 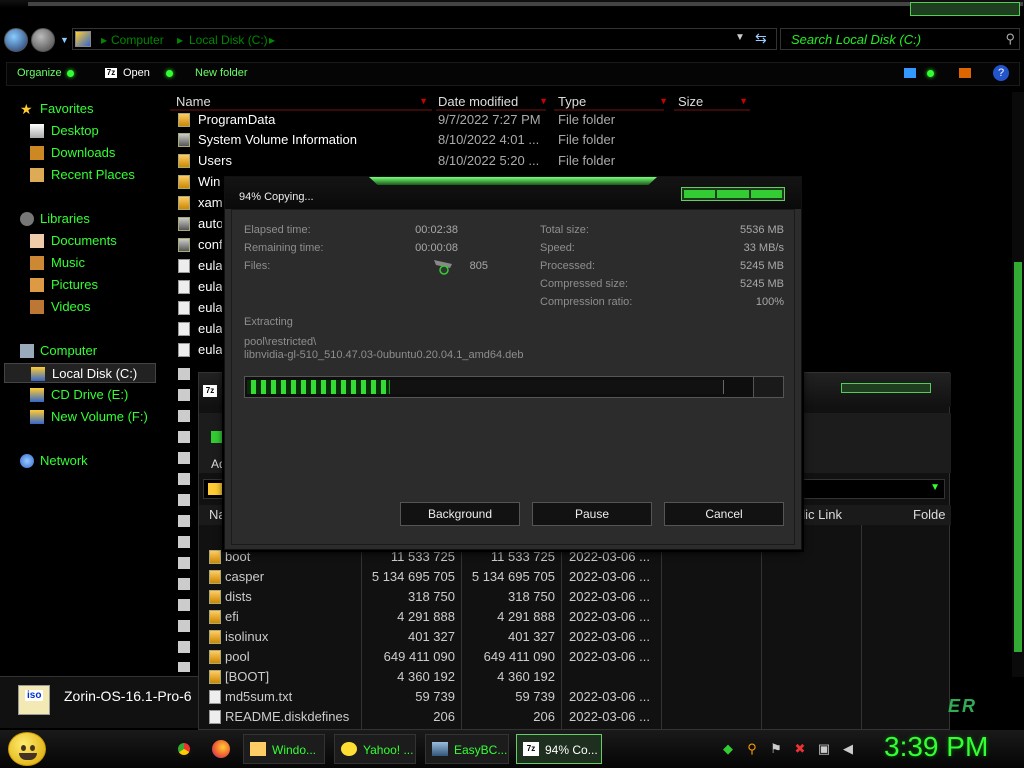 I want to click on background-button: Background, so click(x=460, y=514).